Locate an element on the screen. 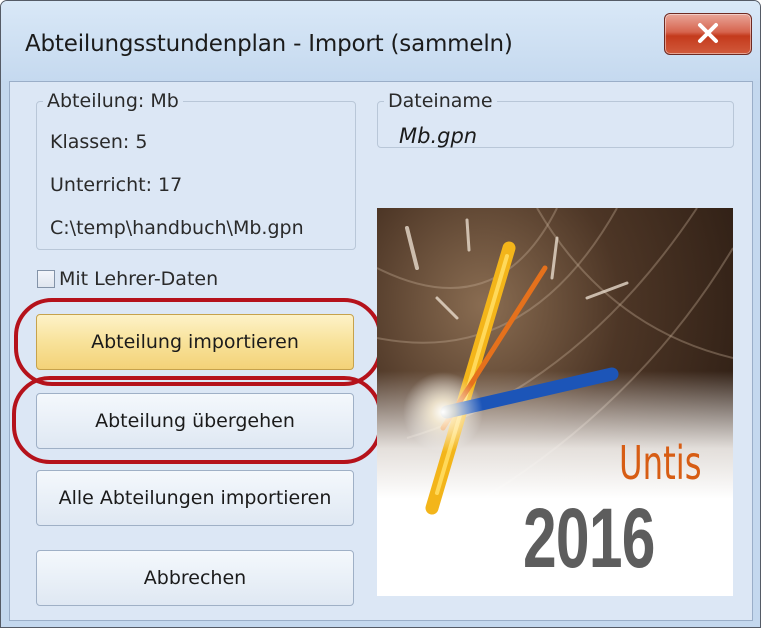  skip-department-button: Abteilung übergehen is located at coordinates (195, 421).